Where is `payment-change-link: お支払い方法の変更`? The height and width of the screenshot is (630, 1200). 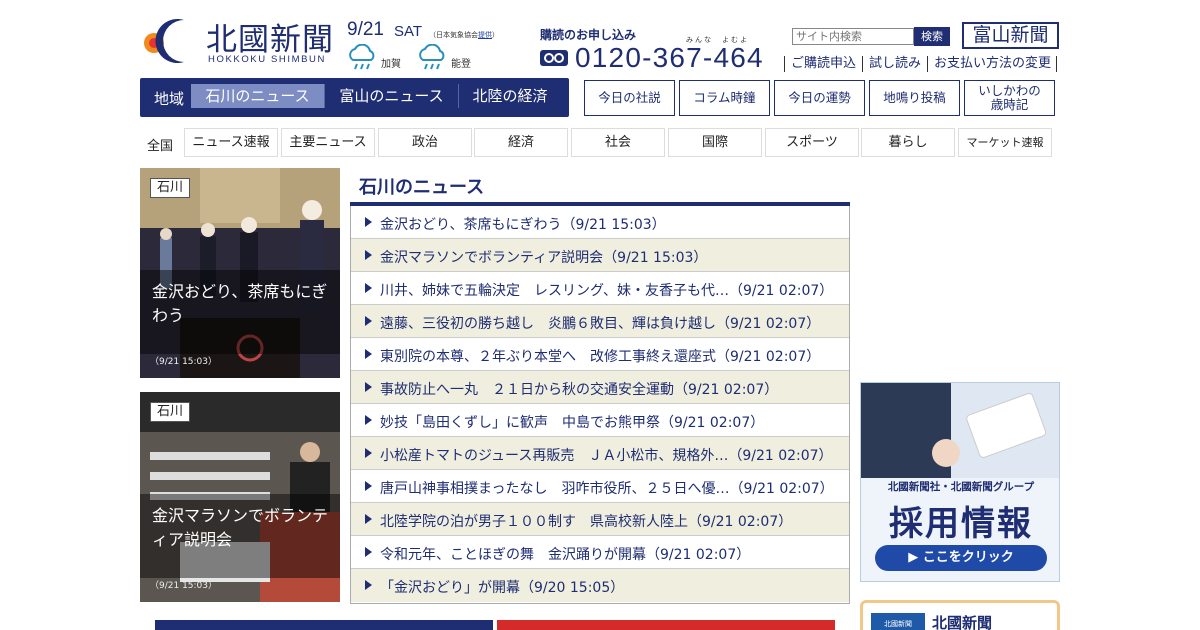 payment-change-link: お支払い方法の変更 is located at coordinates (992, 64).